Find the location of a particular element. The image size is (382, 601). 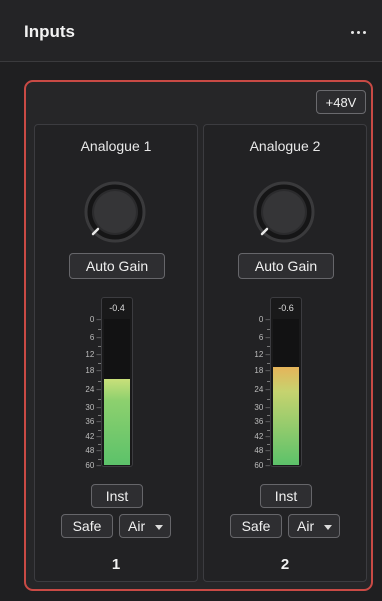

channel-name: Analogue 2 is located at coordinates (285, 146).